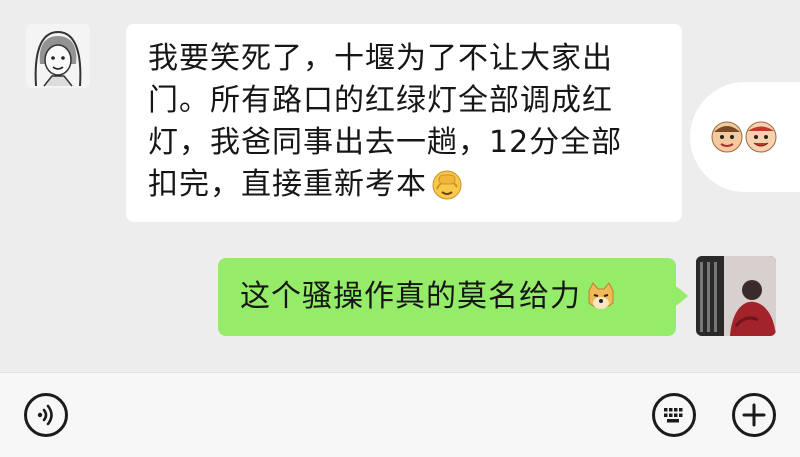 This screenshot has height=457, width=800. Describe the element at coordinates (380, 100) in the screenshot. I see `message-line: 门。所有路口的红绿灯全部调成红` at that location.